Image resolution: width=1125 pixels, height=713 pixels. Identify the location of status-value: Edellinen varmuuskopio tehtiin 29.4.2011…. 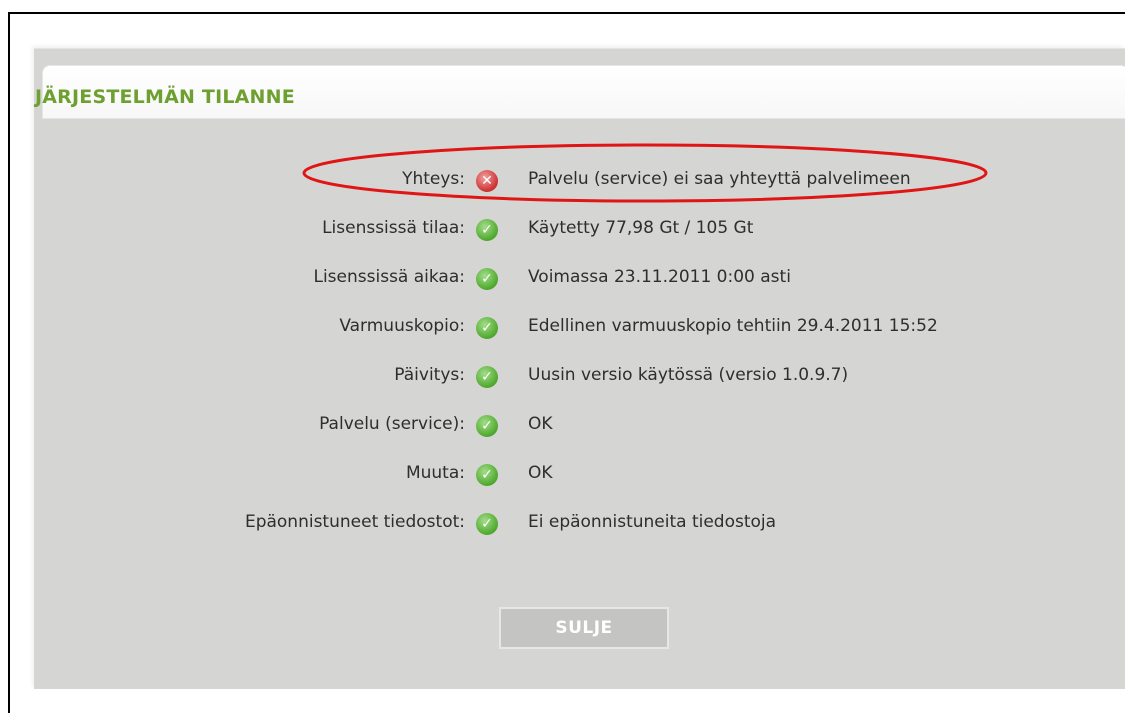
(733, 326).